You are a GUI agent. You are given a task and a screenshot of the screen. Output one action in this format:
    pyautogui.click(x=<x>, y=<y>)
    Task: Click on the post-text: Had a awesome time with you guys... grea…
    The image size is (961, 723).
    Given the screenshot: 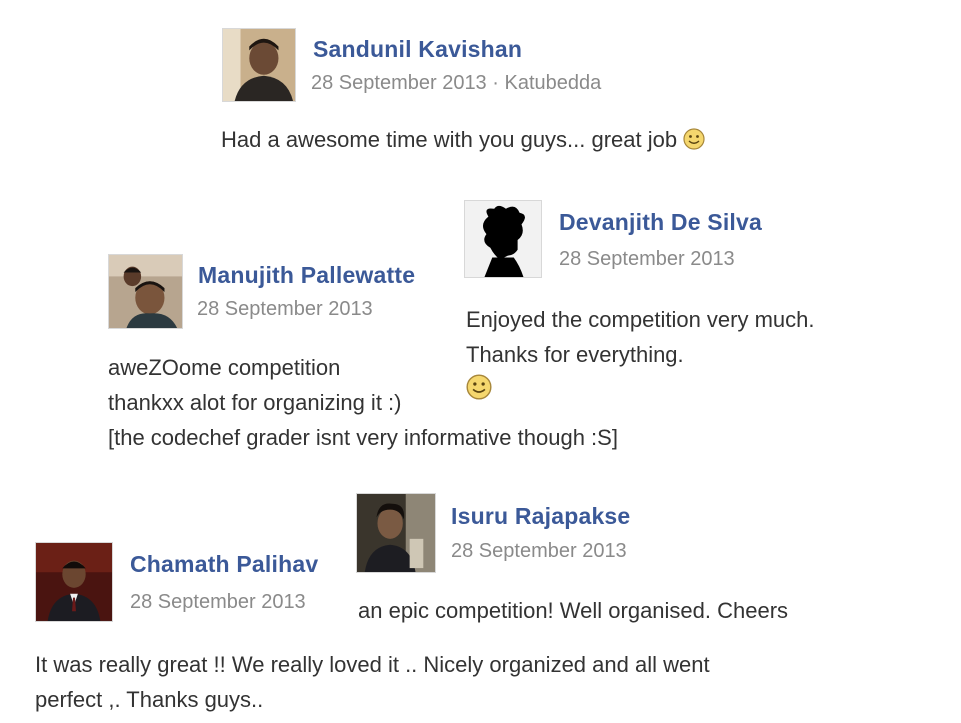 What is the action you would take?
    pyautogui.click(x=463, y=139)
    